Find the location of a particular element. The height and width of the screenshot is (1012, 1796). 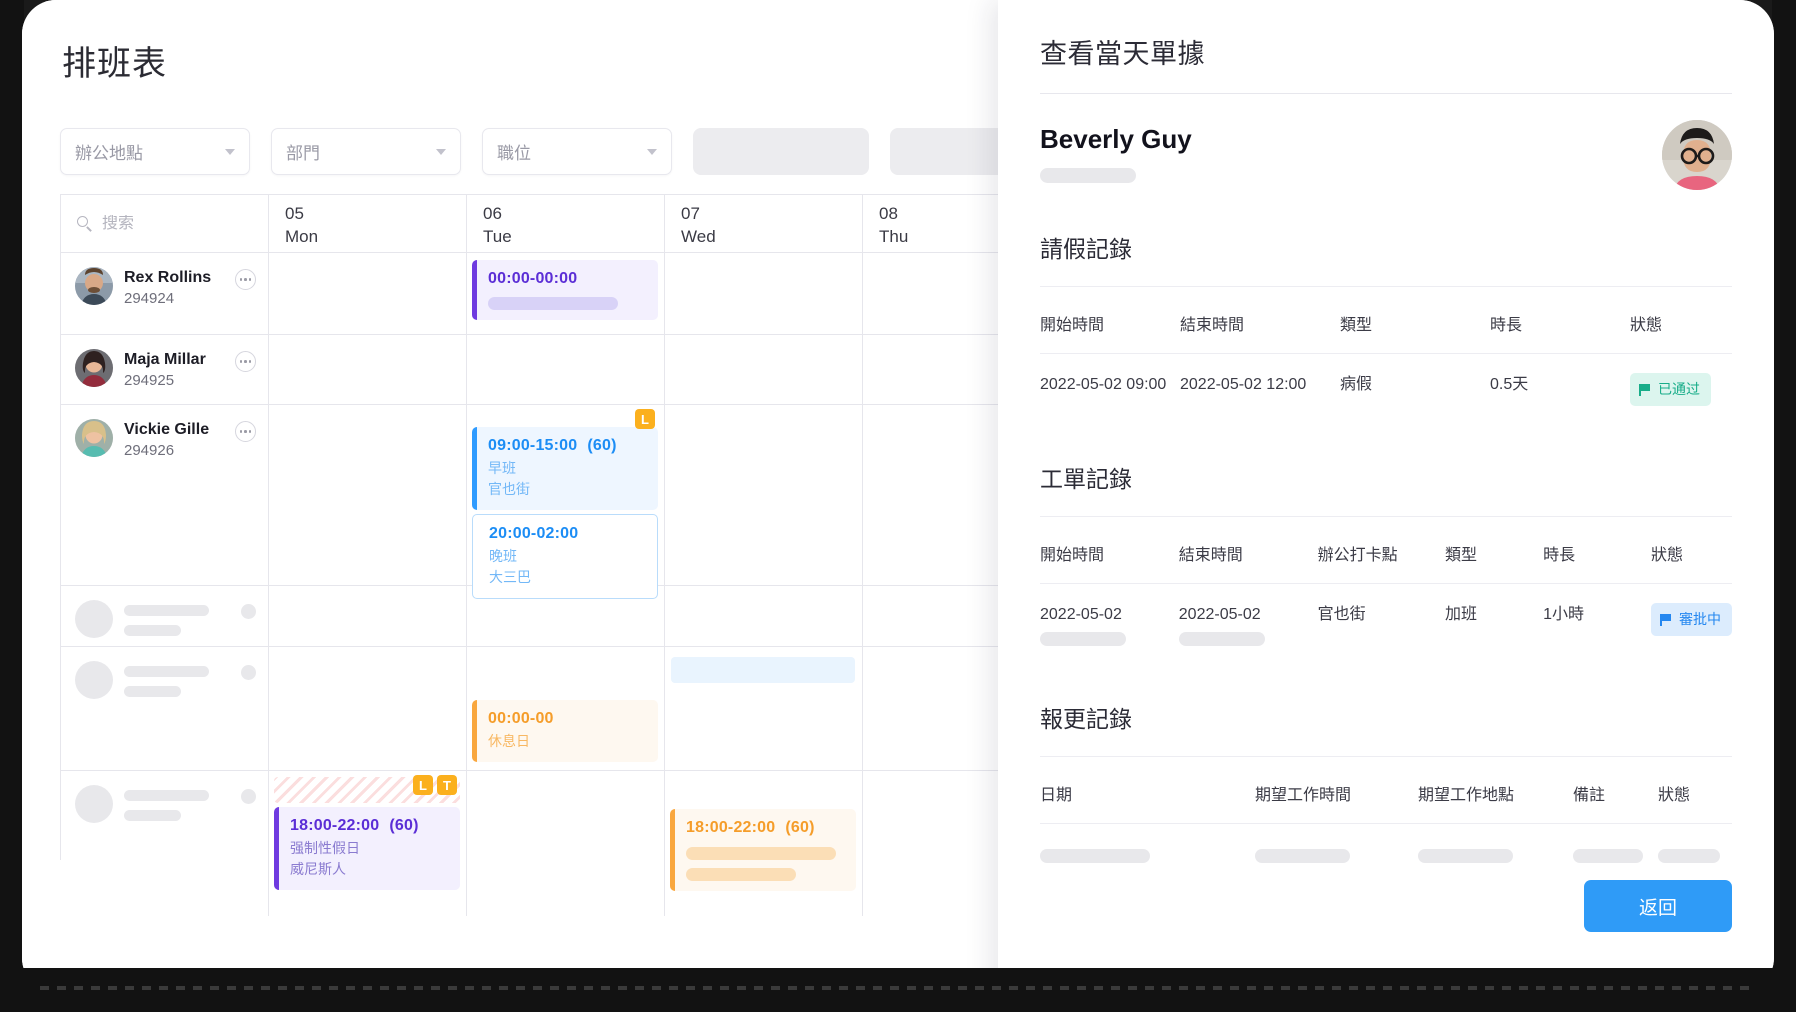

badge-overtime-icon: T is located at coordinates (447, 785).